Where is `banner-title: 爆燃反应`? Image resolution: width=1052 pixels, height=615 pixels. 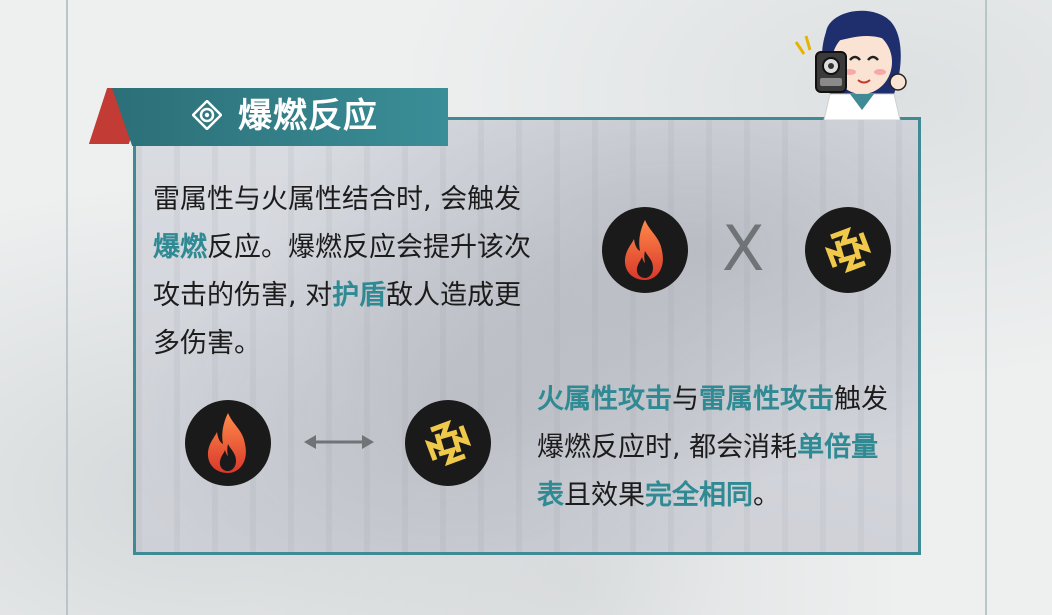
banner-title: 爆燃反应 is located at coordinates (308, 116).